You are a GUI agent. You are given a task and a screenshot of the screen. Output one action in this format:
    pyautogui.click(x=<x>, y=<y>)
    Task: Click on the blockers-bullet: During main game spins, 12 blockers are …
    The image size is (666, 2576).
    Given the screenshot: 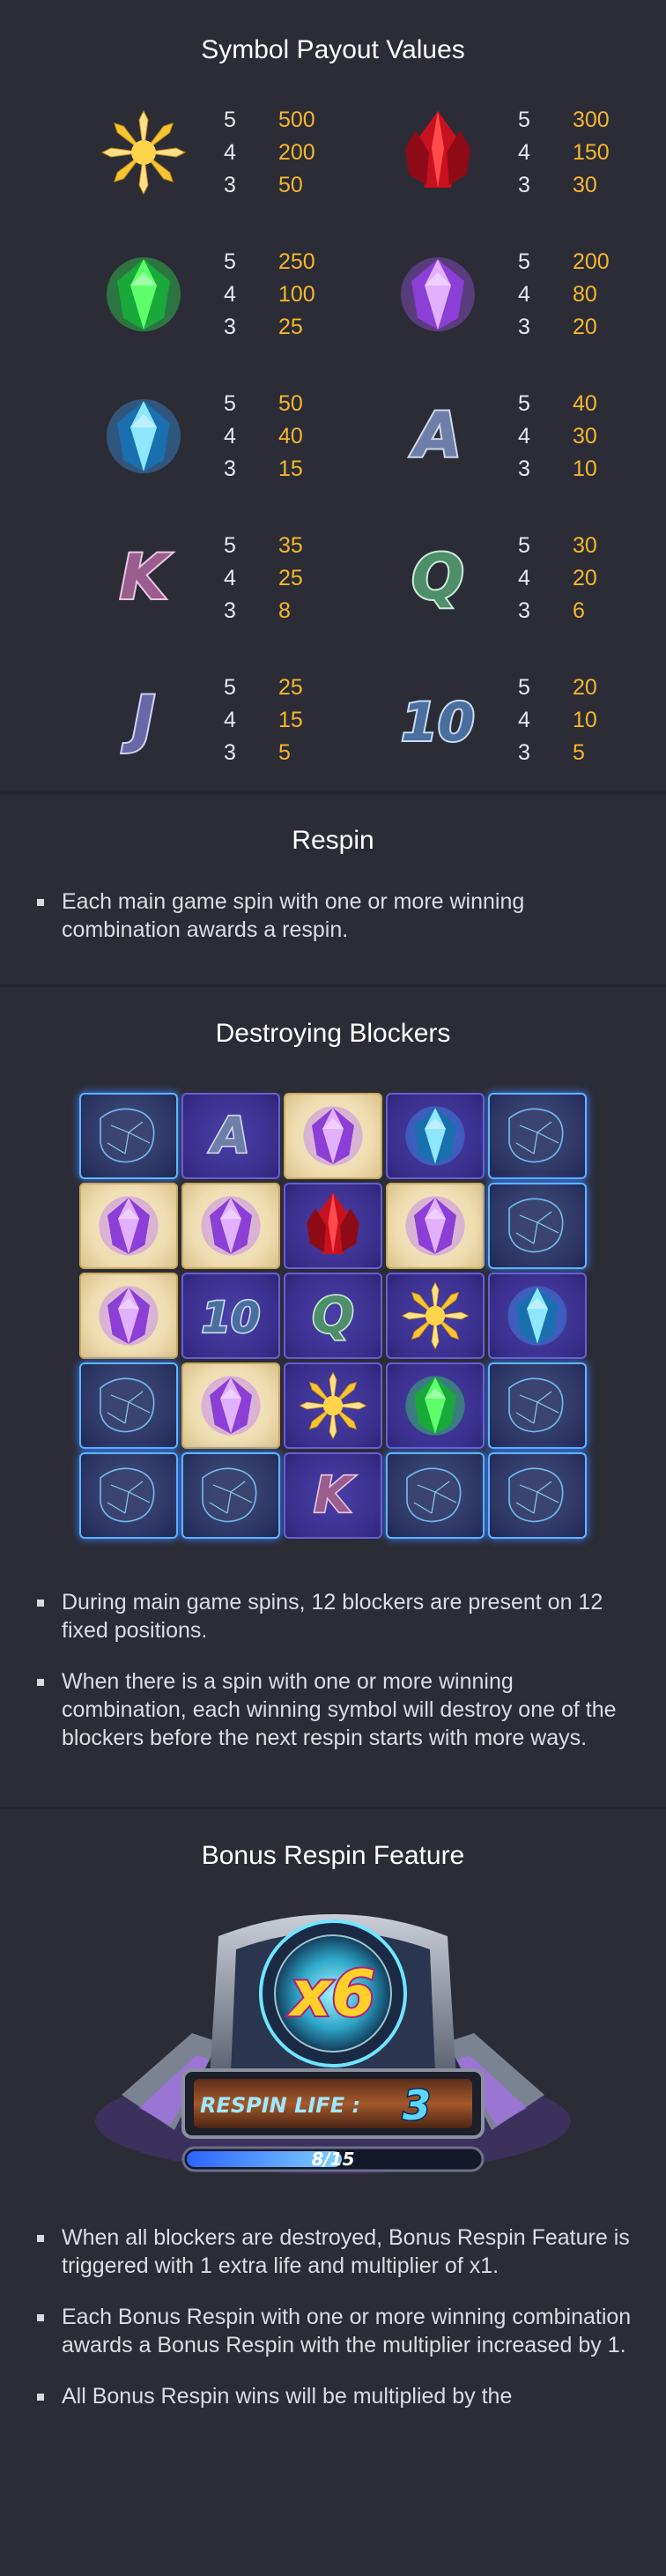 What is the action you would take?
    pyautogui.click(x=335, y=1616)
    